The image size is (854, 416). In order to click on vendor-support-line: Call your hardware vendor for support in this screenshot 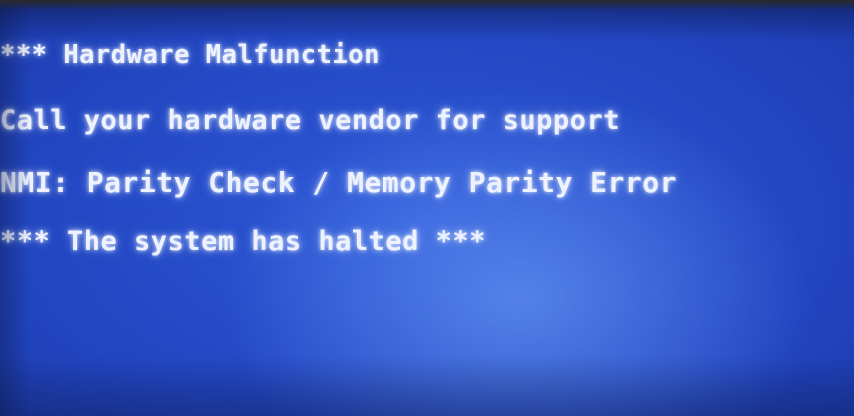, I will do `click(310, 120)`.